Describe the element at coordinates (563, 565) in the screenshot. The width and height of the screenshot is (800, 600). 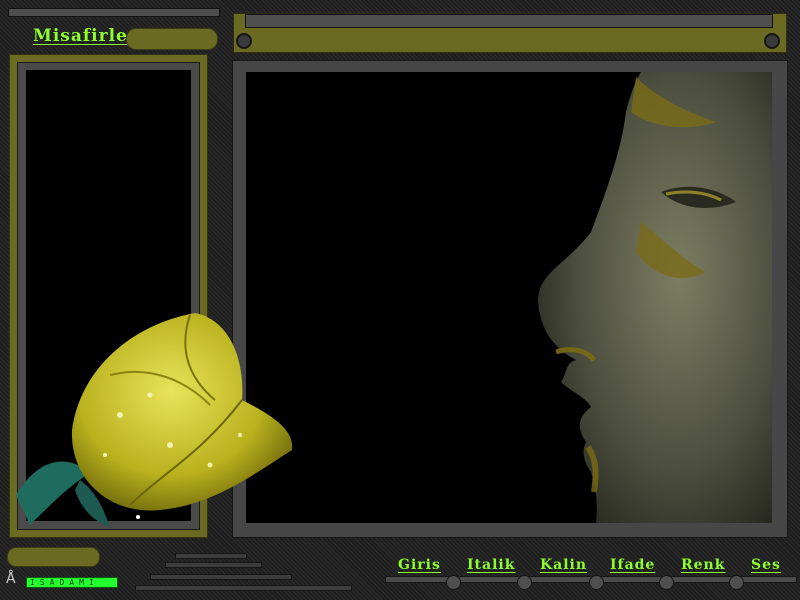
I see `nav-item-kalin: Kalin` at that location.